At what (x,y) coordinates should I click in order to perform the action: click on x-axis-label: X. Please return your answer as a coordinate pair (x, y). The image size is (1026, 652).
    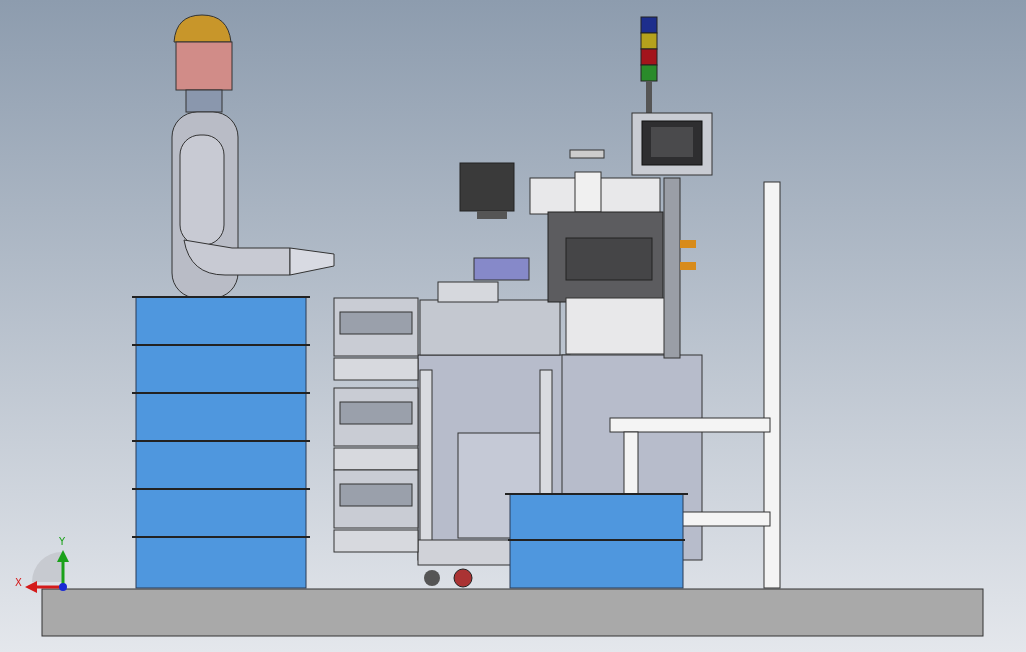
    Looking at the image, I should click on (18, 582).